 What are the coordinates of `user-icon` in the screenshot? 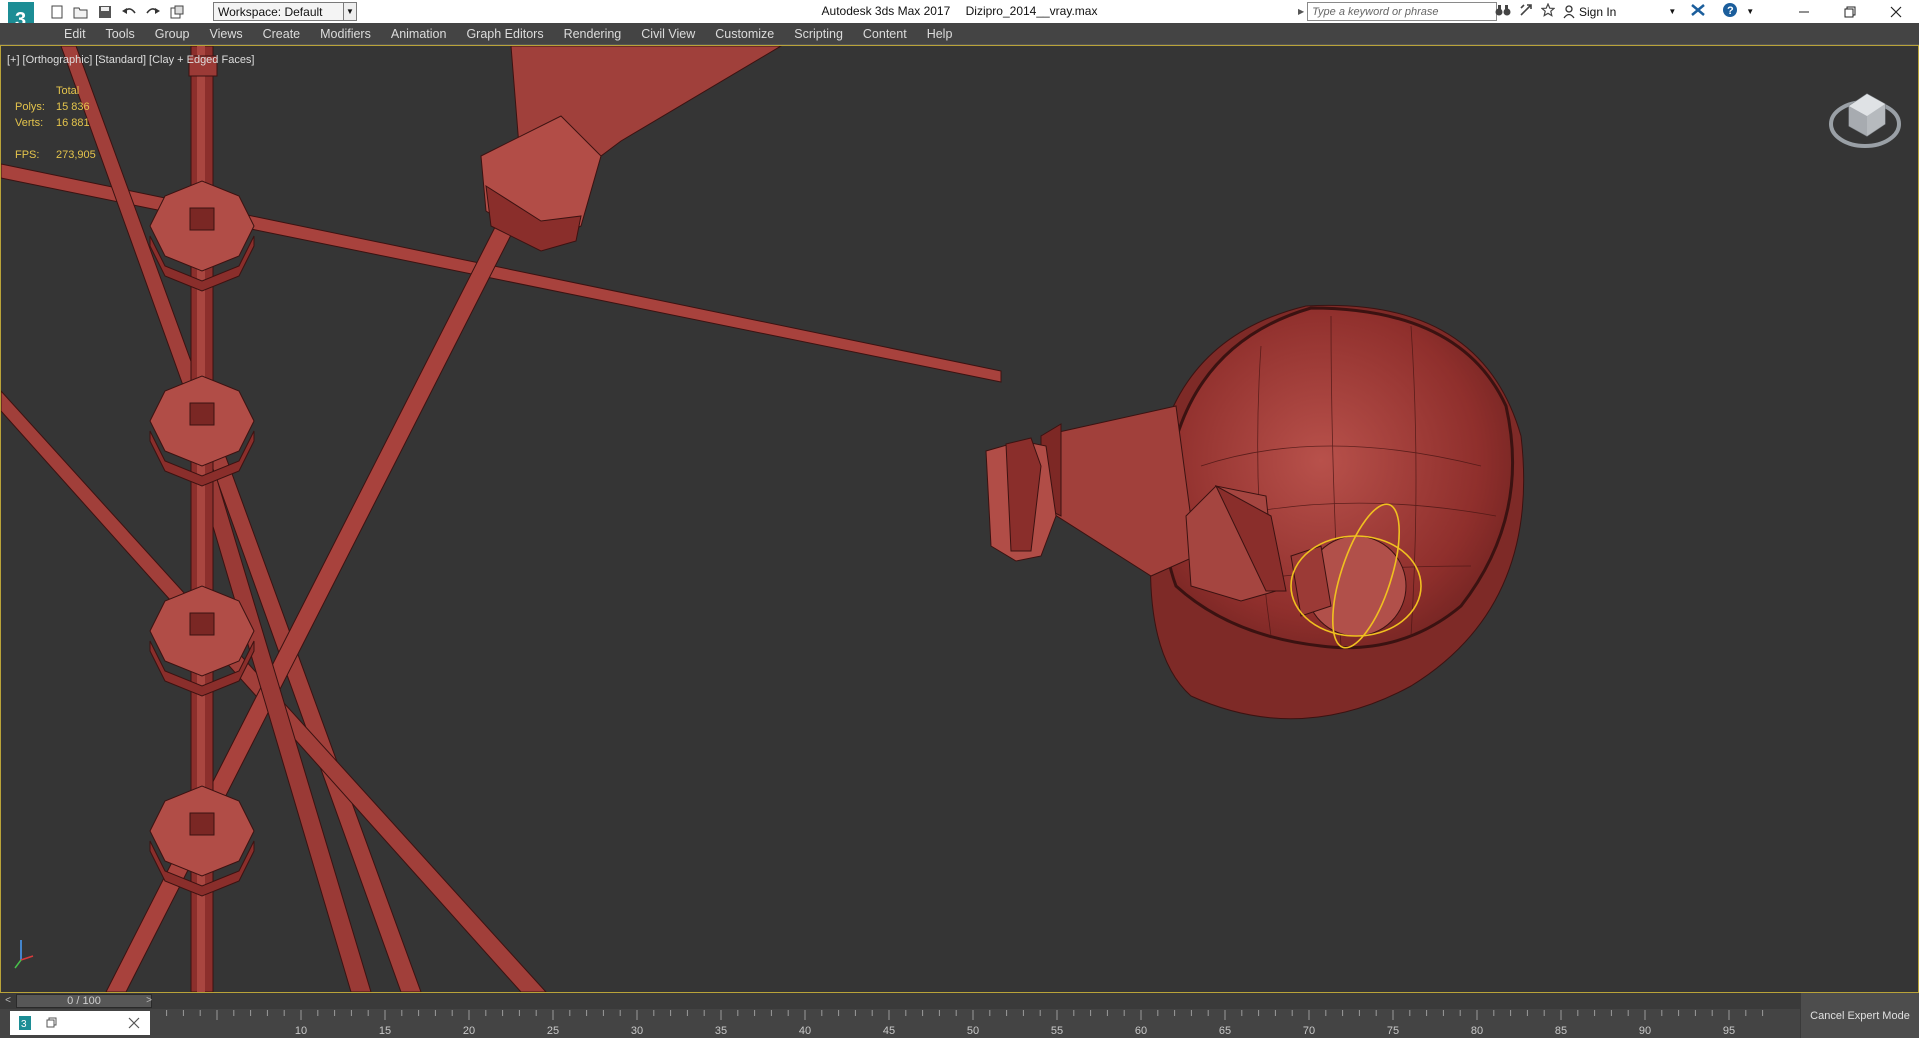 It's located at (1569, 11).